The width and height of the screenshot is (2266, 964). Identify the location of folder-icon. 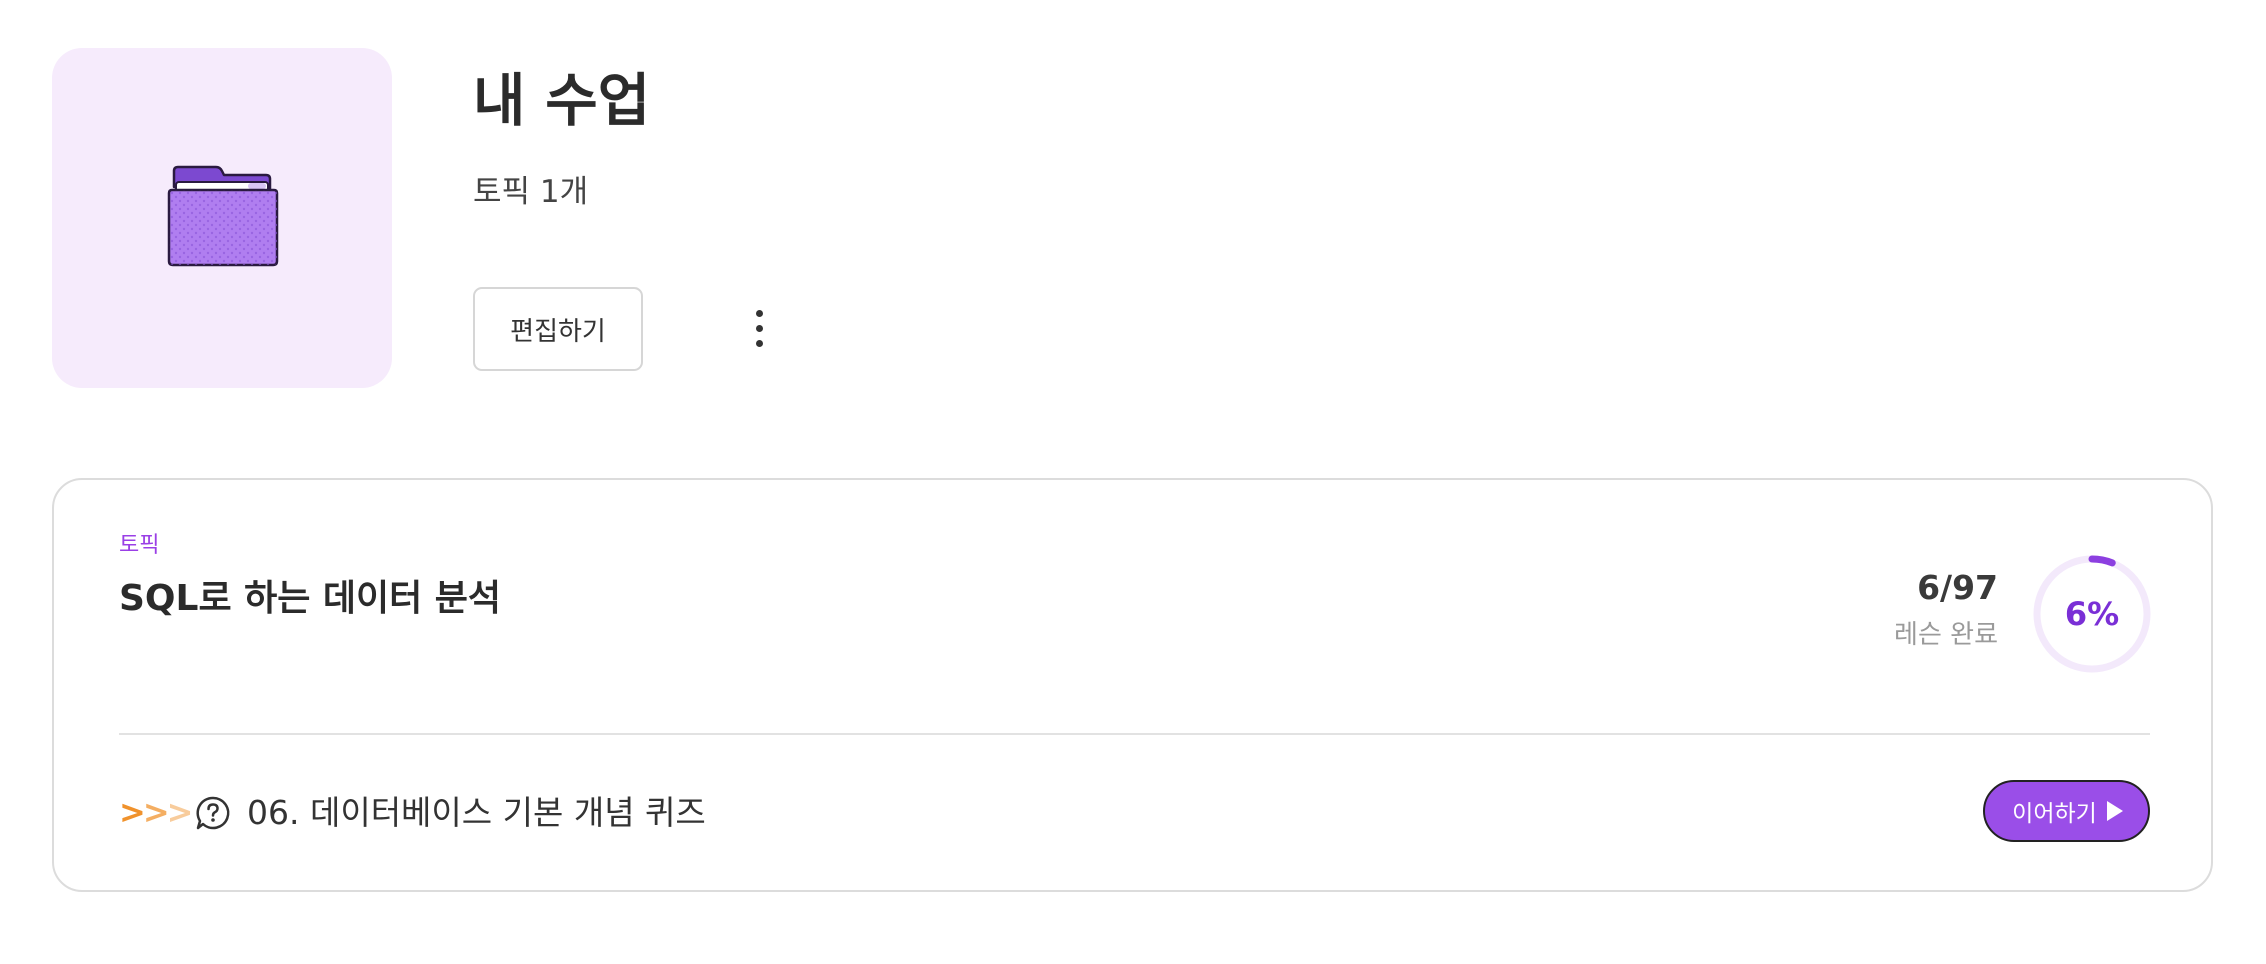
(223, 216).